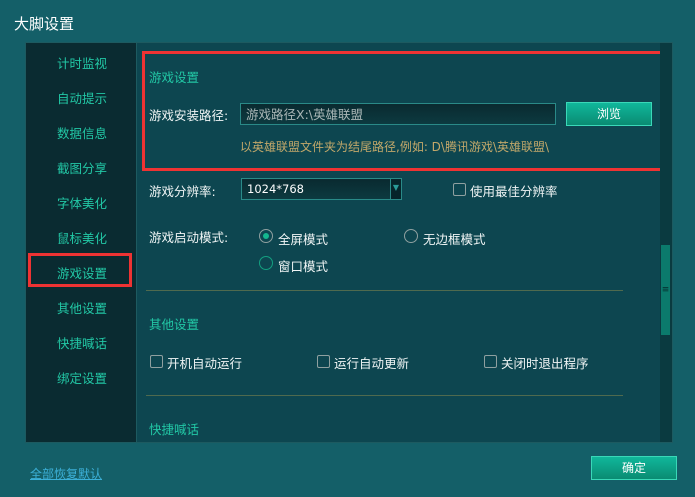  Describe the element at coordinates (665, 290) in the screenshot. I see `scrollbar-thumb: ≡` at that location.